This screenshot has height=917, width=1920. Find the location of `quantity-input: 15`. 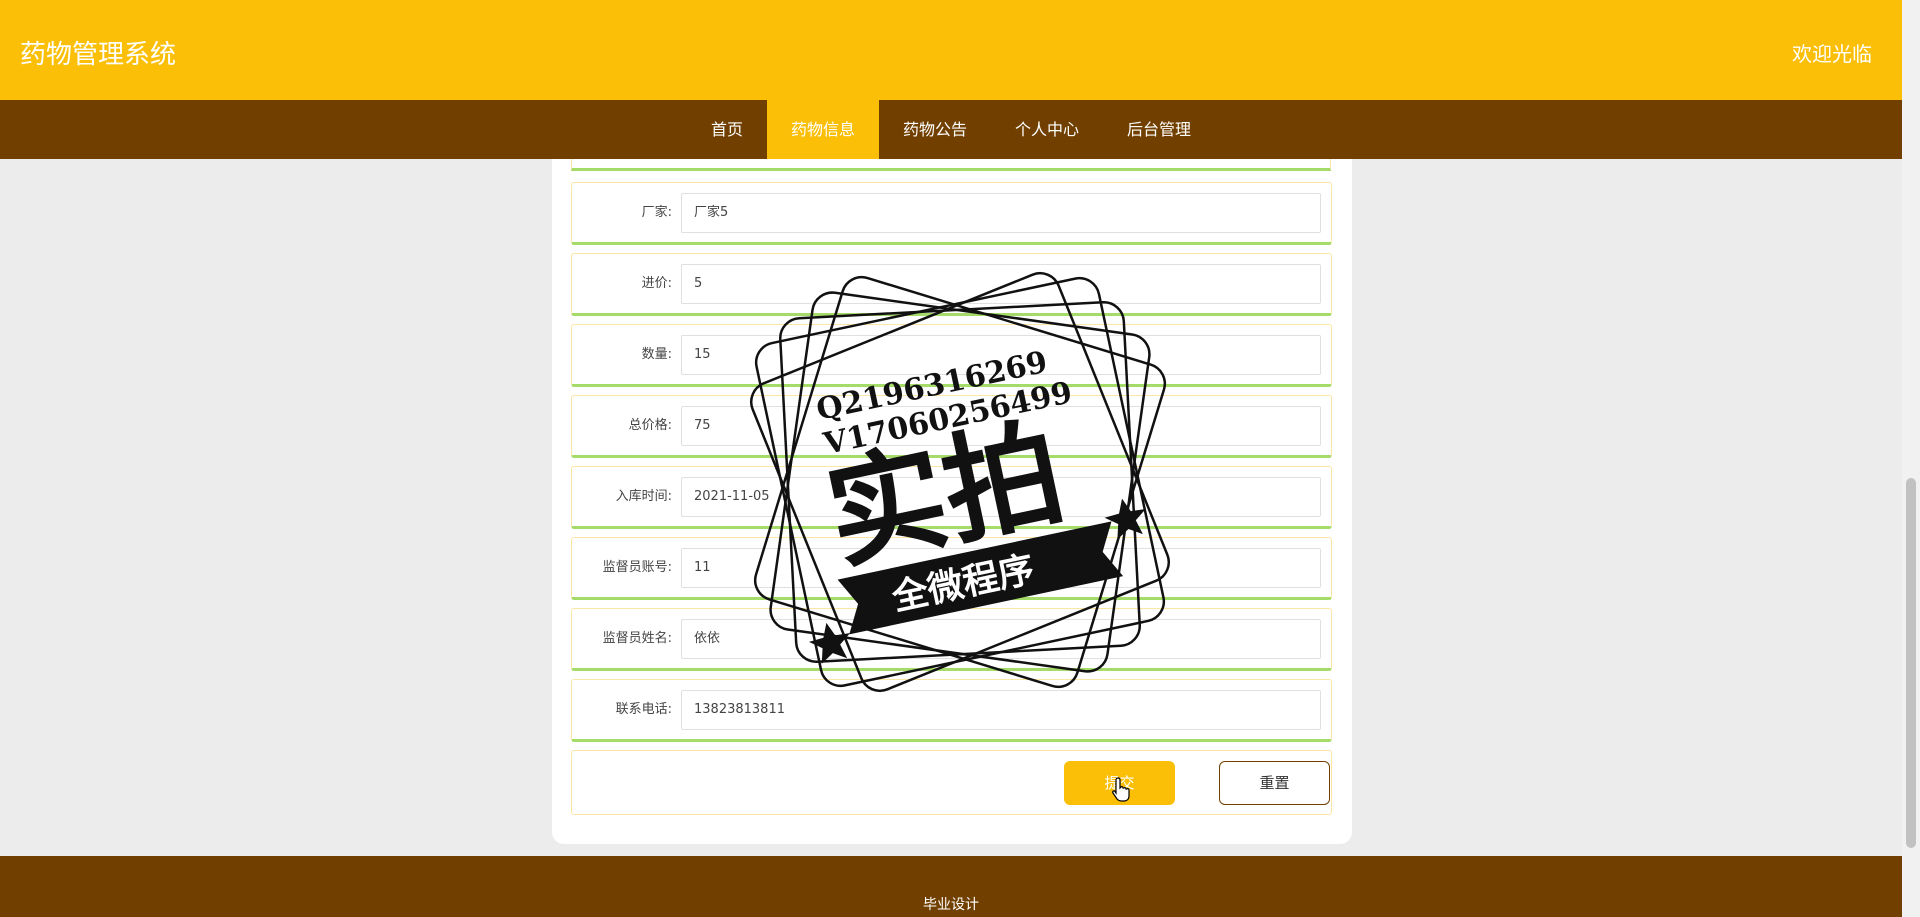

quantity-input: 15 is located at coordinates (1001, 355).